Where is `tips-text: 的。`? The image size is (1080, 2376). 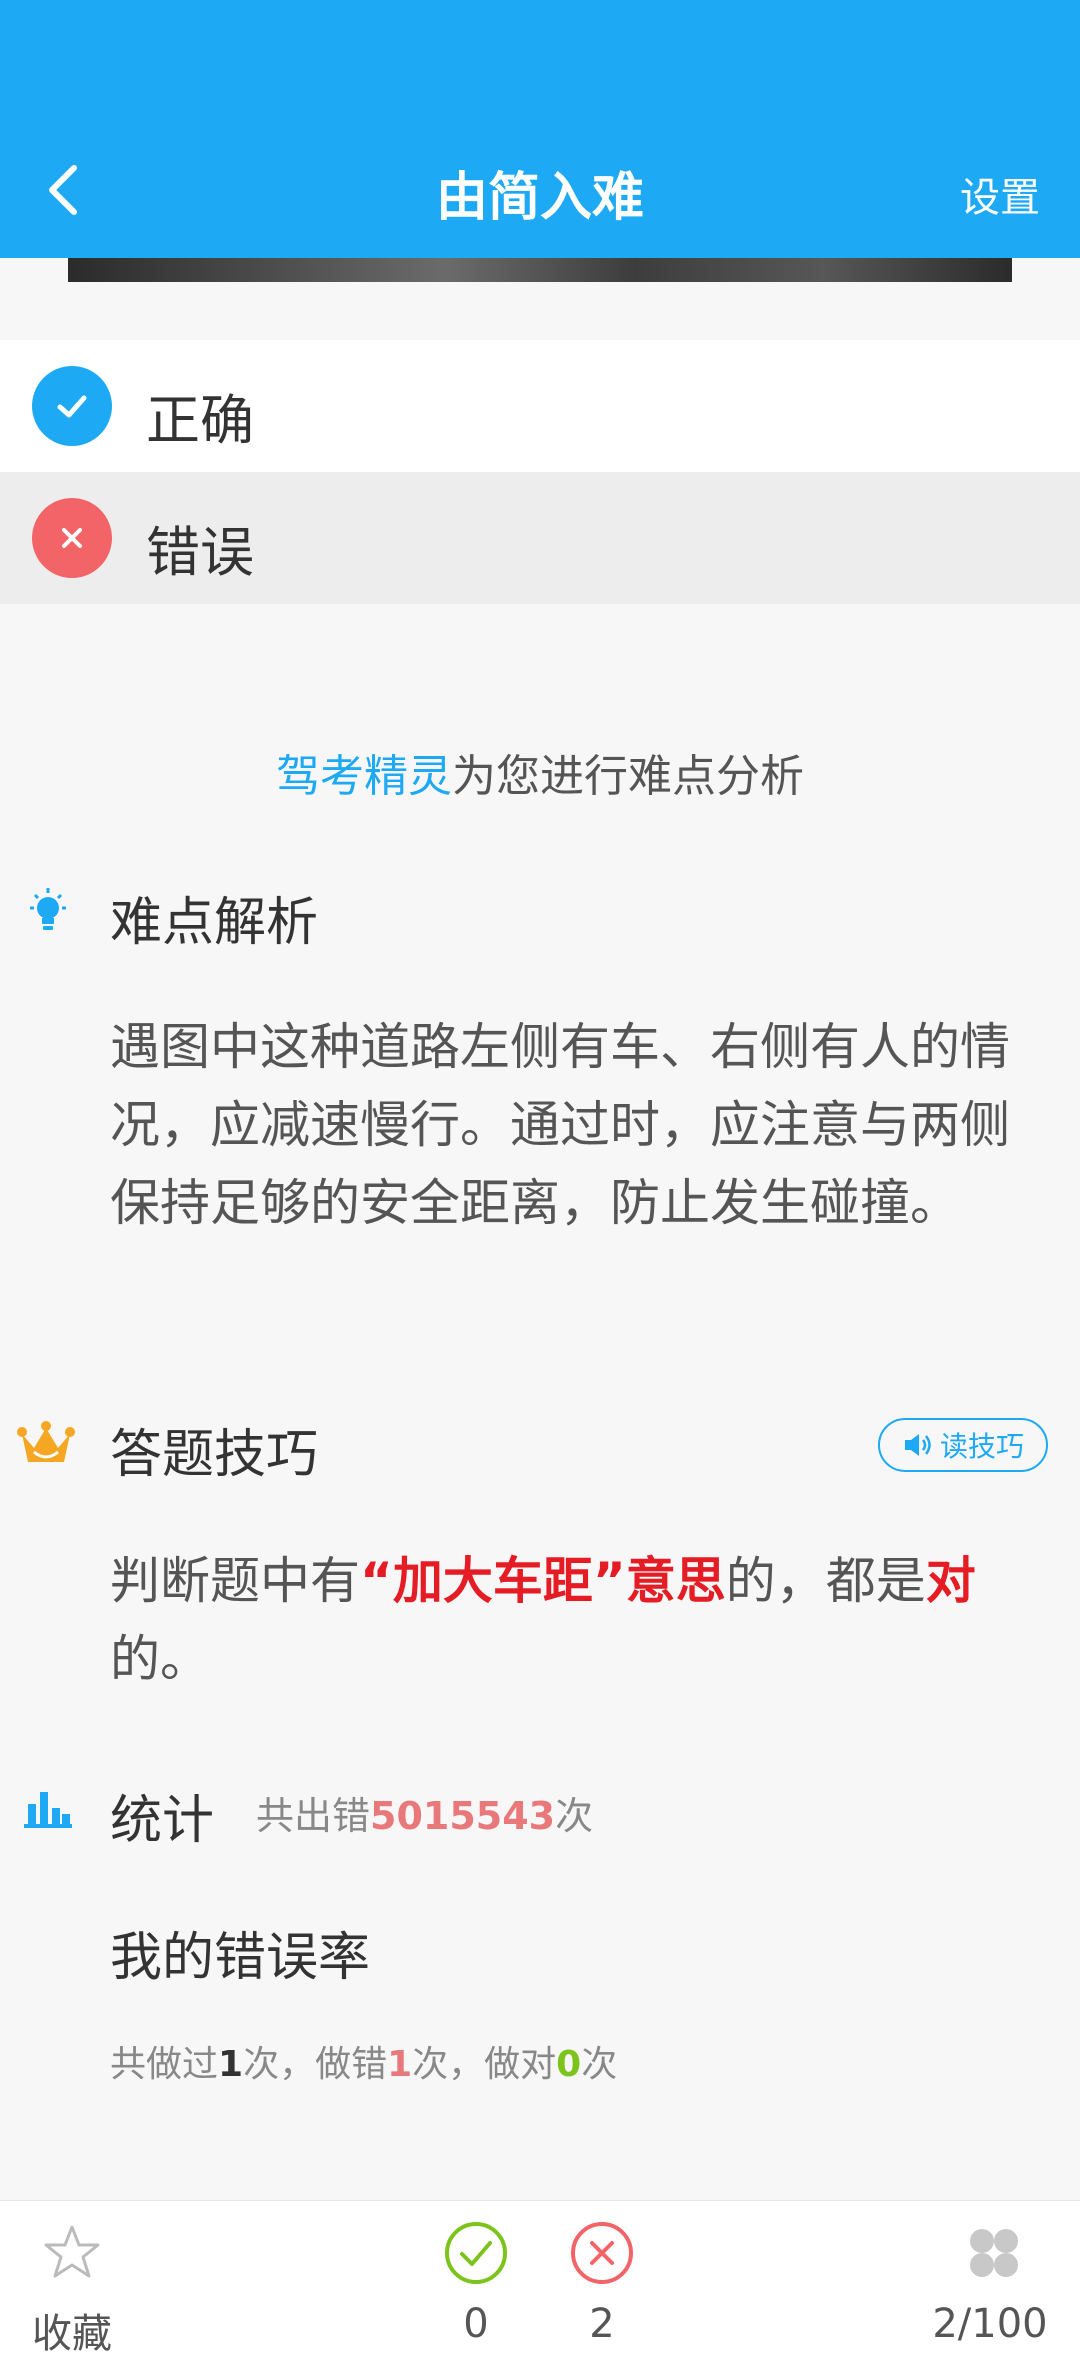 tips-text: 的。 is located at coordinates (160, 1659).